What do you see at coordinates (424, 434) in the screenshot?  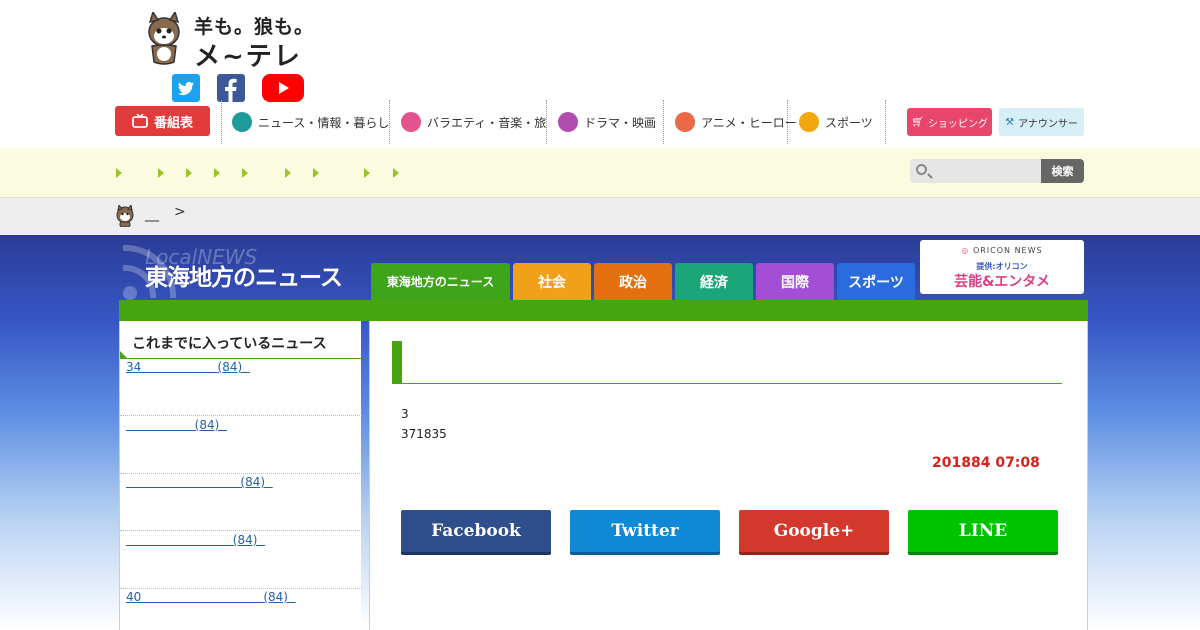 I see `article-body-line: 371835` at bounding box center [424, 434].